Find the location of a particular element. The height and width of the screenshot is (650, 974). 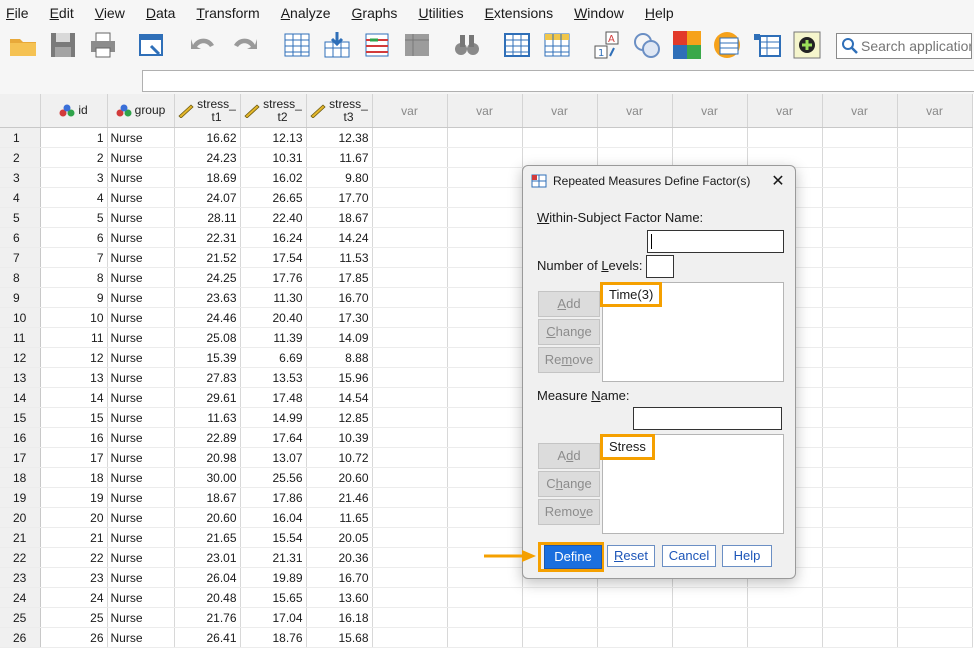

row-number: 13 is located at coordinates (20, 377).